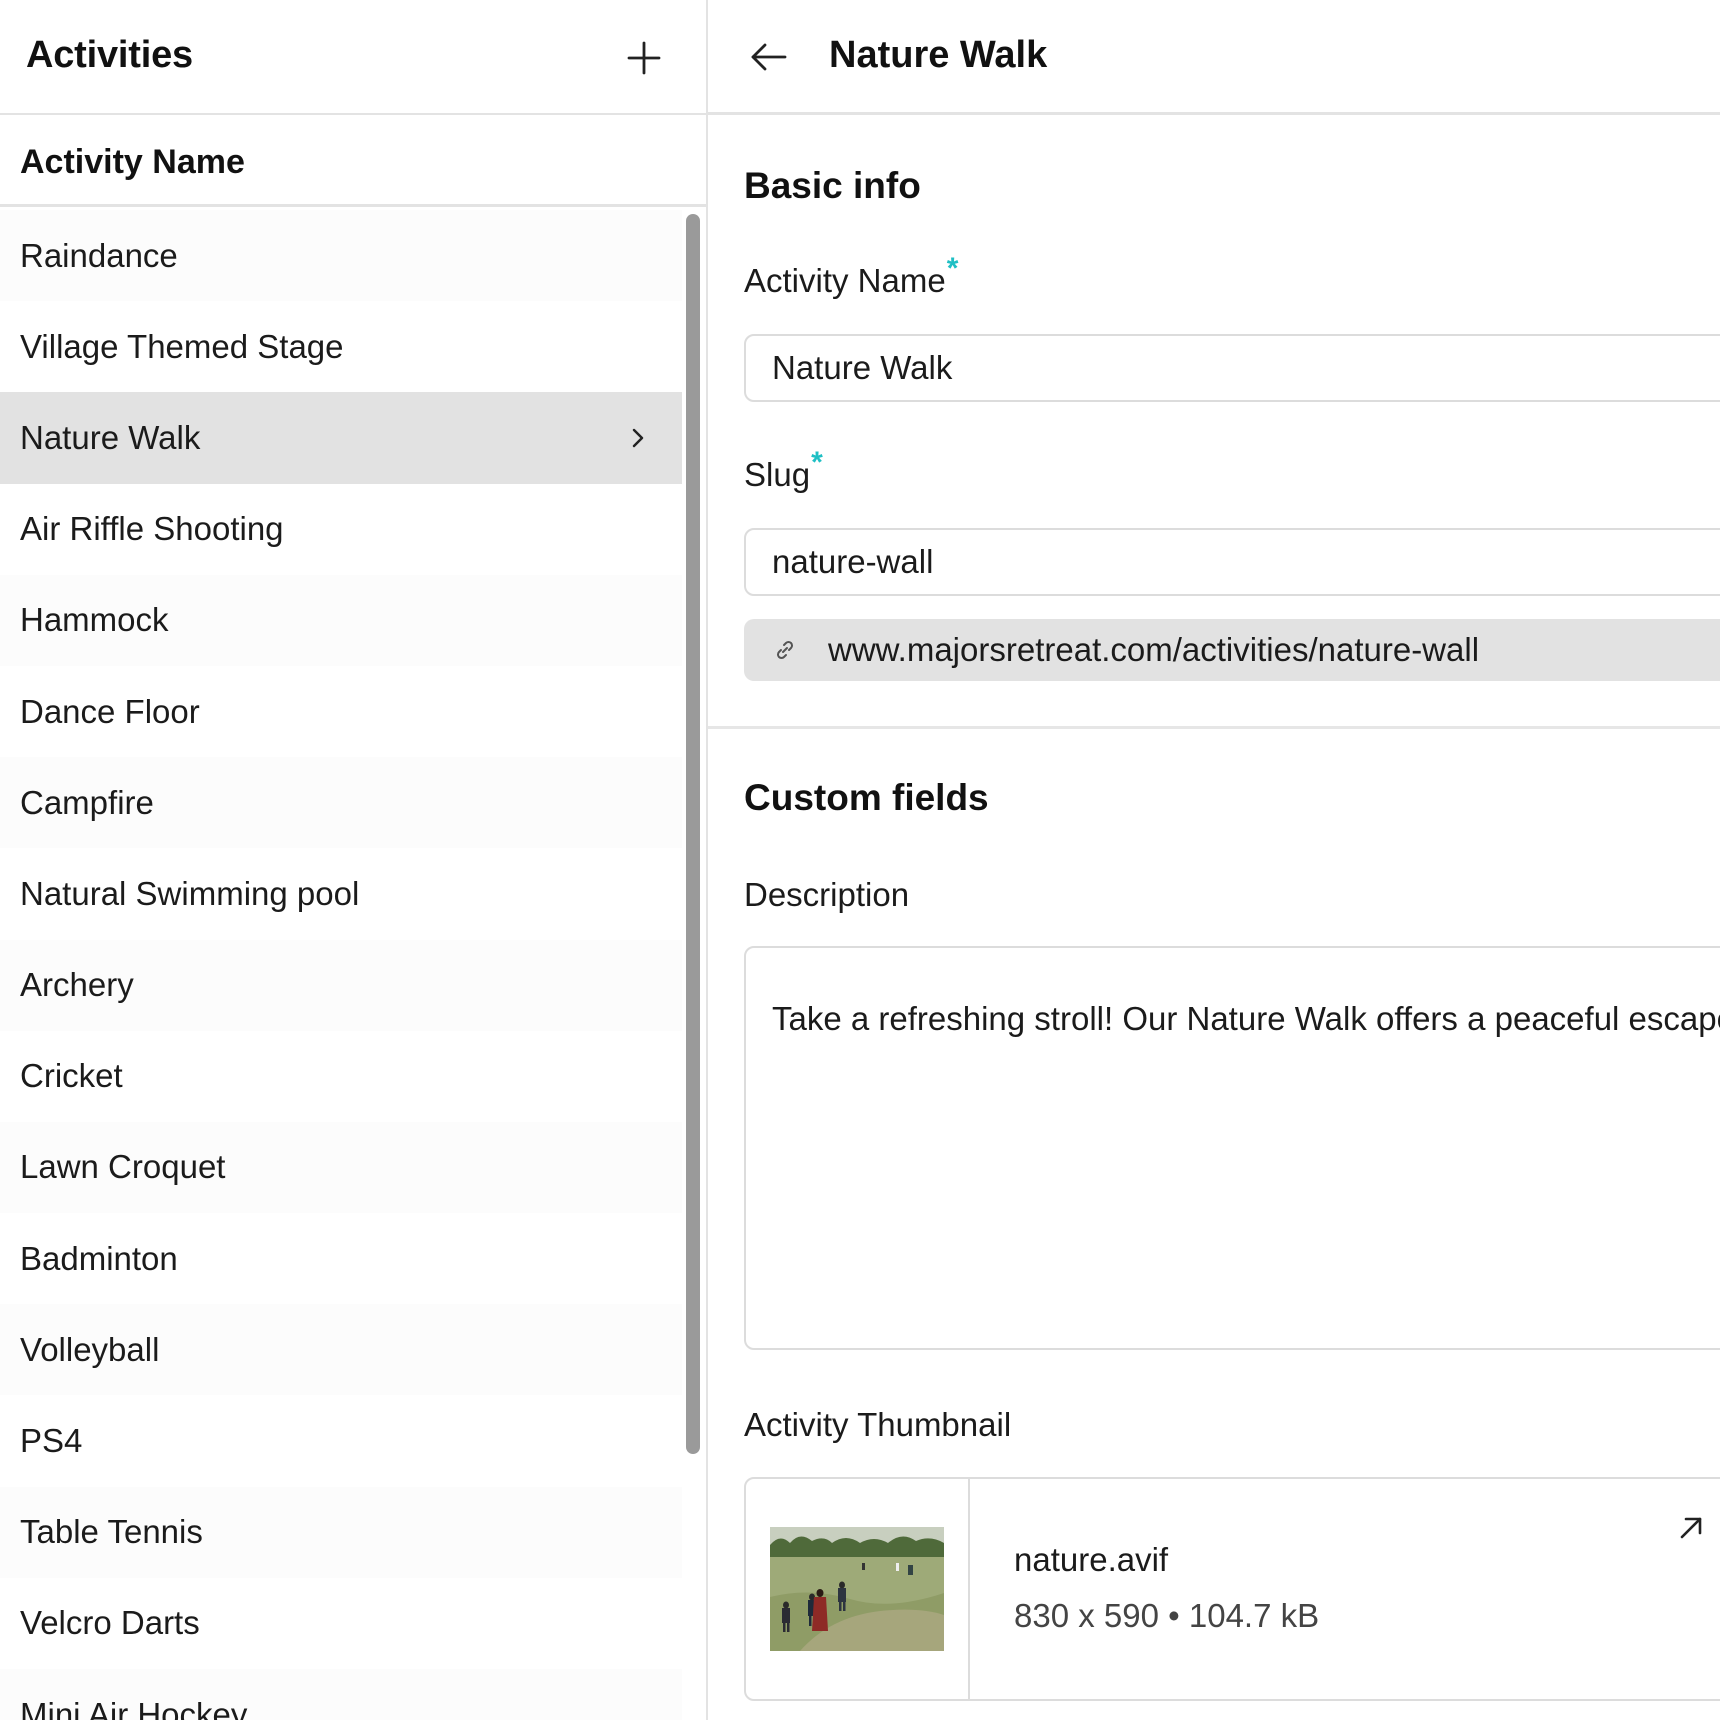 The image size is (1720, 1720). What do you see at coordinates (99, 255) in the screenshot?
I see `activity-row-label: Raindance` at bounding box center [99, 255].